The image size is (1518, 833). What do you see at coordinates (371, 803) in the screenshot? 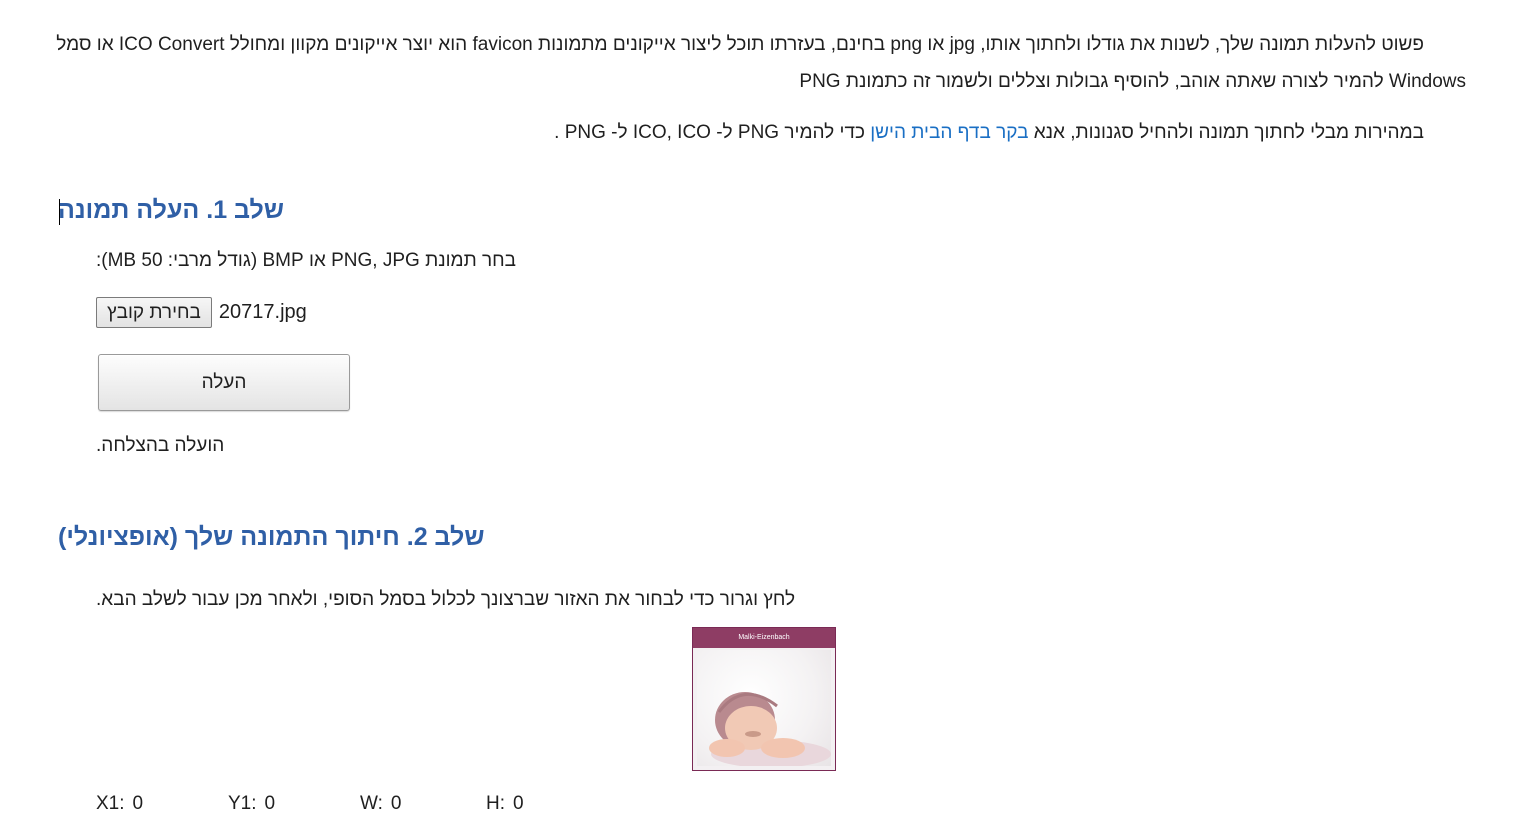
I see `coord-w-label: W:` at bounding box center [371, 803].